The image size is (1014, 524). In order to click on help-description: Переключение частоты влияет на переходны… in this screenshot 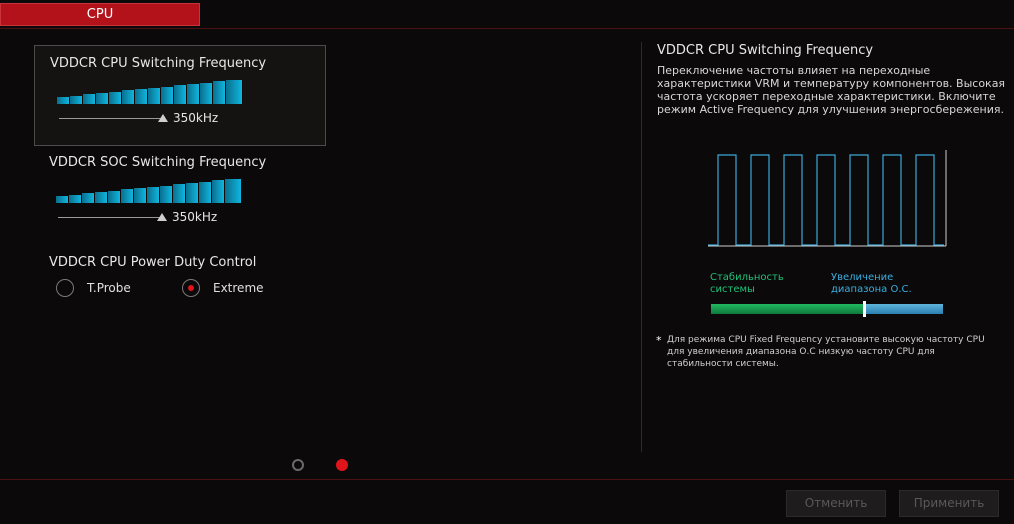, I will do `click(831, 90)`.